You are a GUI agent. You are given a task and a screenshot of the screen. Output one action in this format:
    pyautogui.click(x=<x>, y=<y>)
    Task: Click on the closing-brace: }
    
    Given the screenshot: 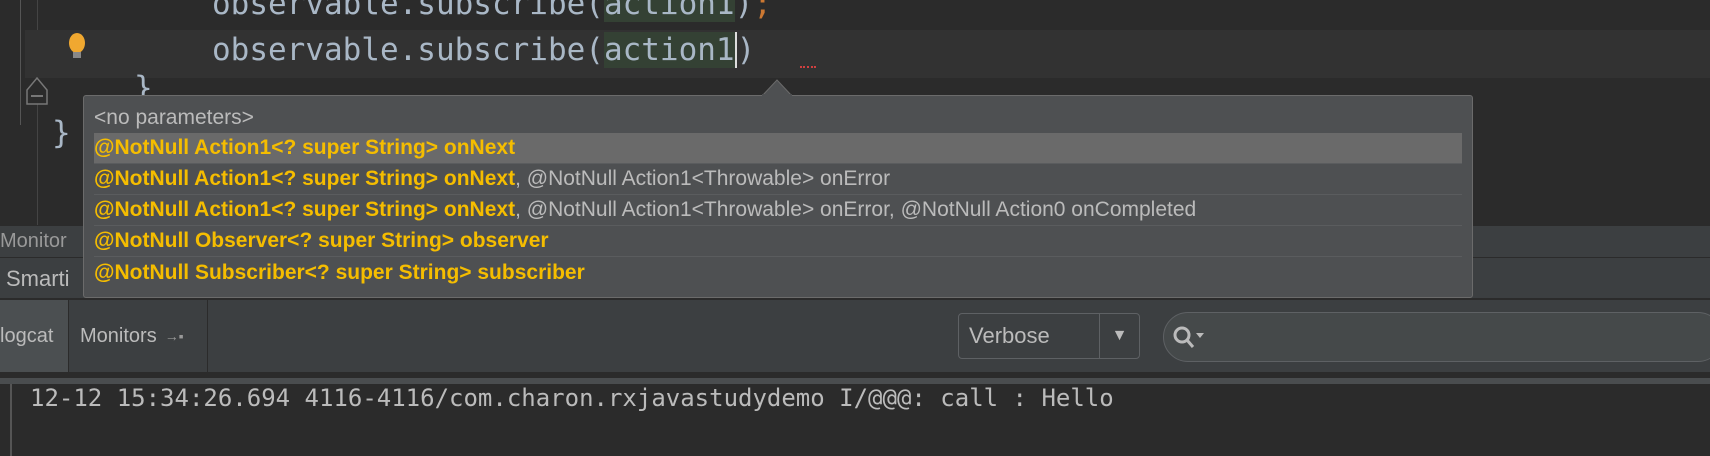 What is the action you would take?
    pyautogui.click(x=61, y=133)
    